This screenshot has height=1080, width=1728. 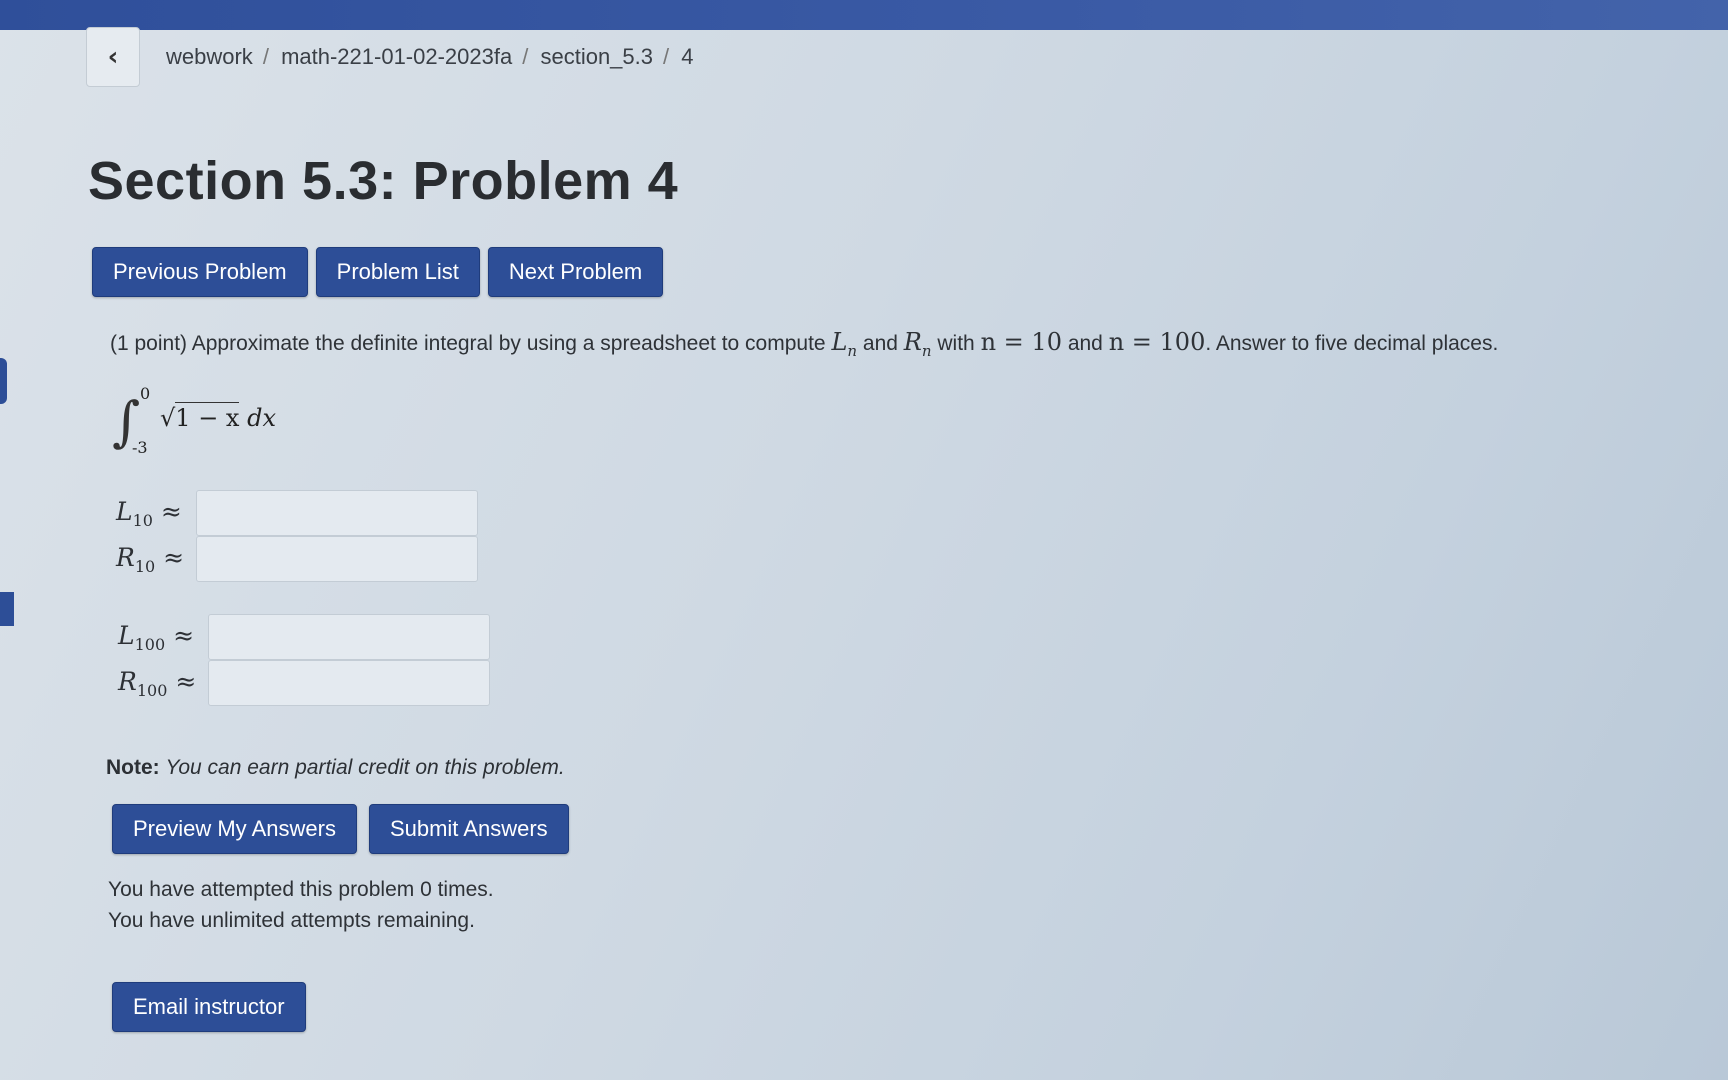 I want to click on answer-row-L100: L100 ≈, so click(x=304, y=637).